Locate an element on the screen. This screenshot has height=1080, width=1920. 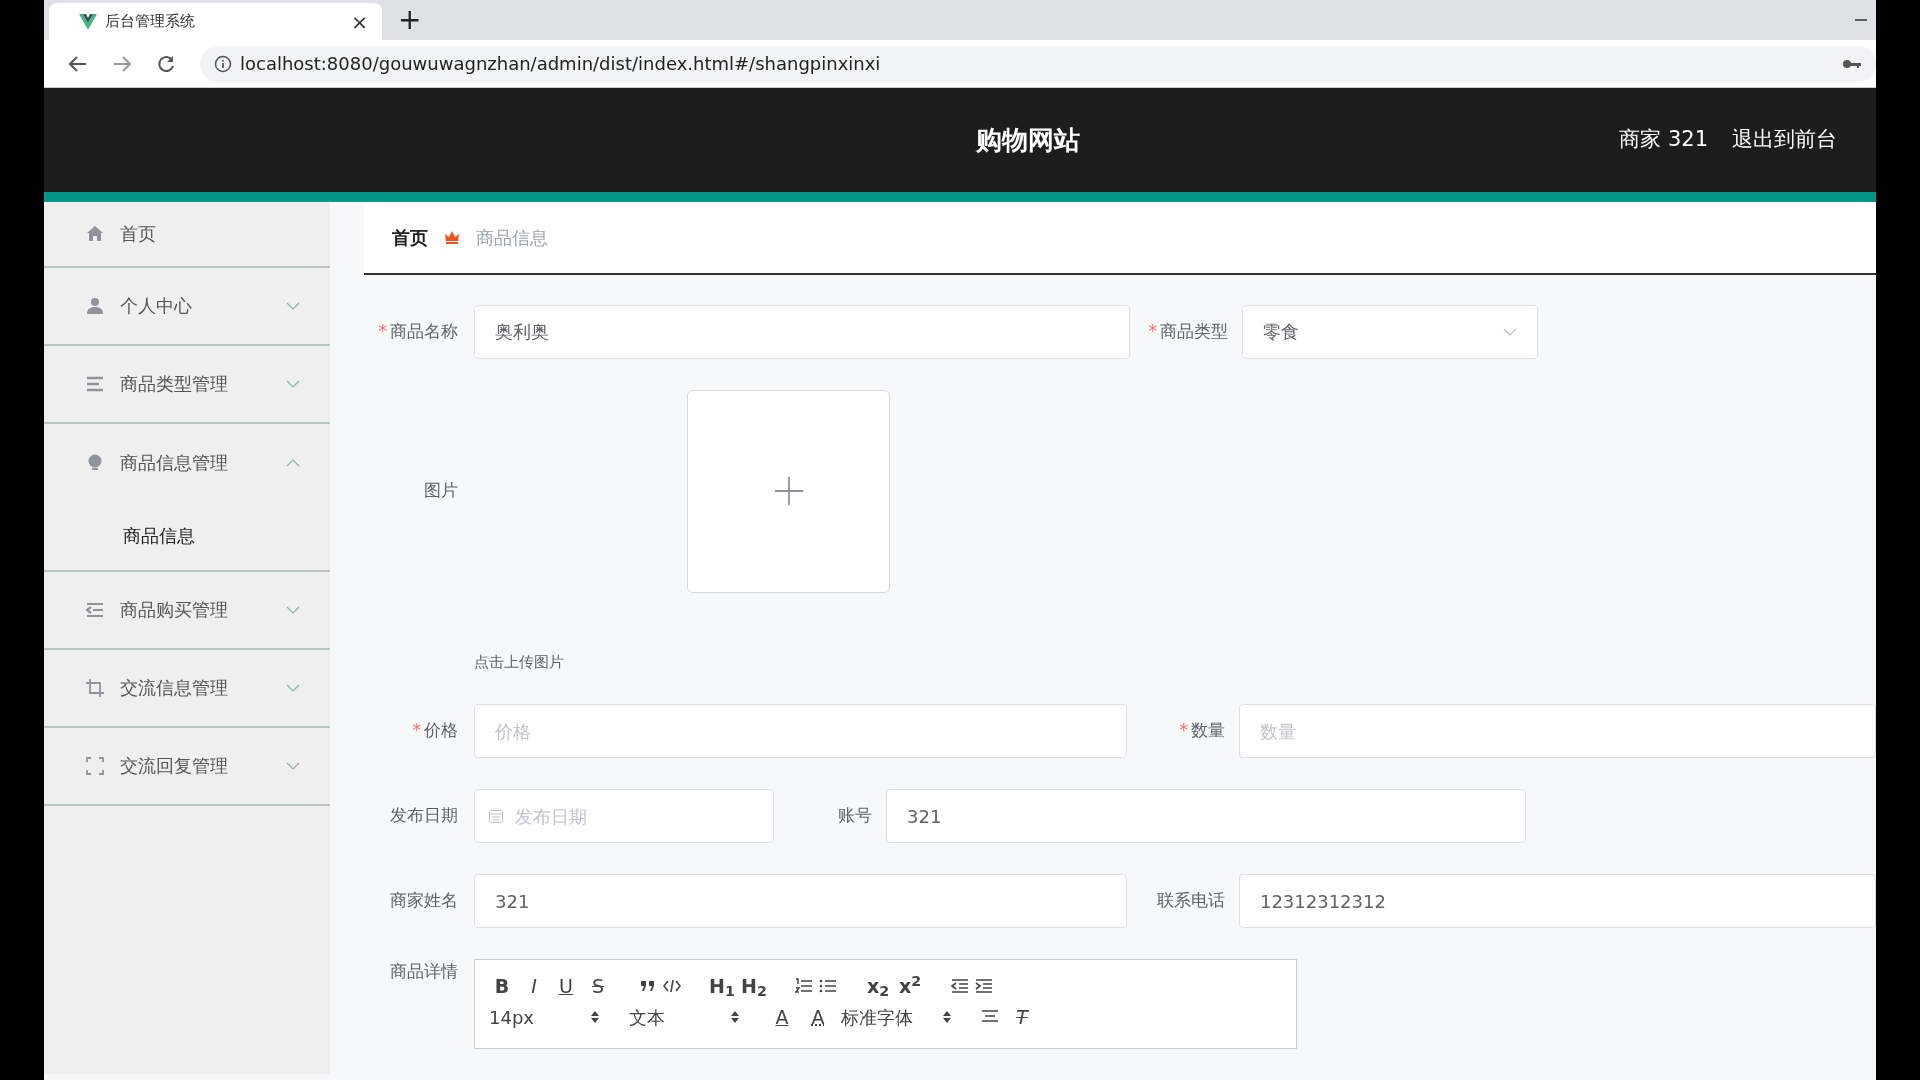
field-label: 价格 is located at coordinates (441, 731).